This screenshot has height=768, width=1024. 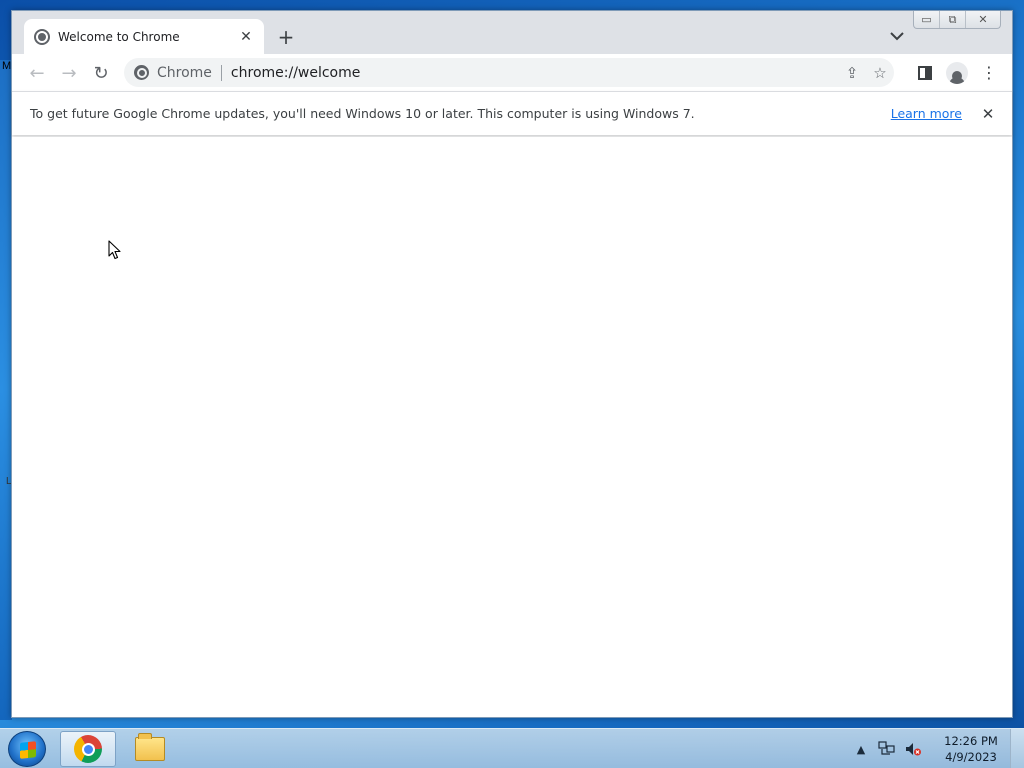 I want to click on show-hidden-icons-button: ▲, so click(x=861, y=749).